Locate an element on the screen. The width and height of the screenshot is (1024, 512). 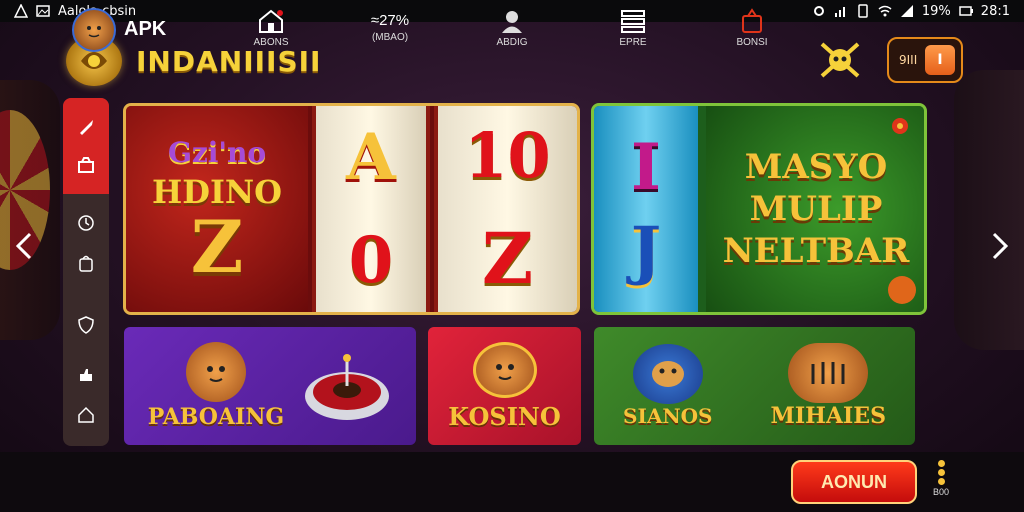
toggle-text: 9III is located at coordinates (908, 60).